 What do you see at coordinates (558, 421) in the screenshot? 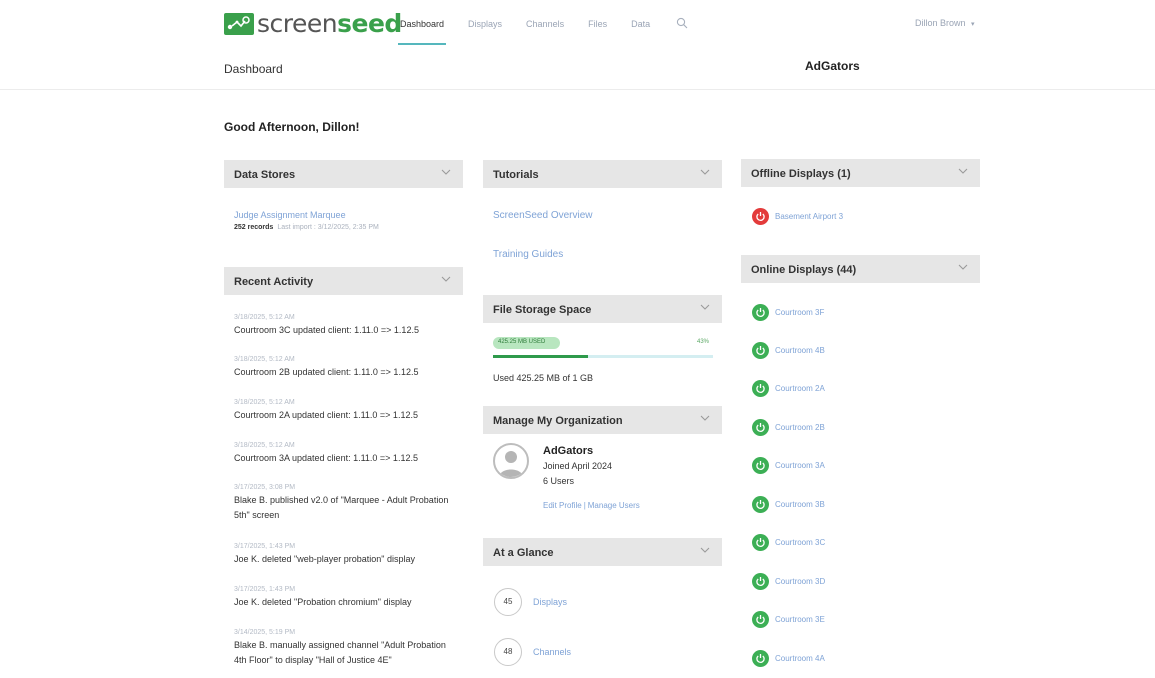
I see `panel-title: Manage My Organization` at bounding box center [558, 421].